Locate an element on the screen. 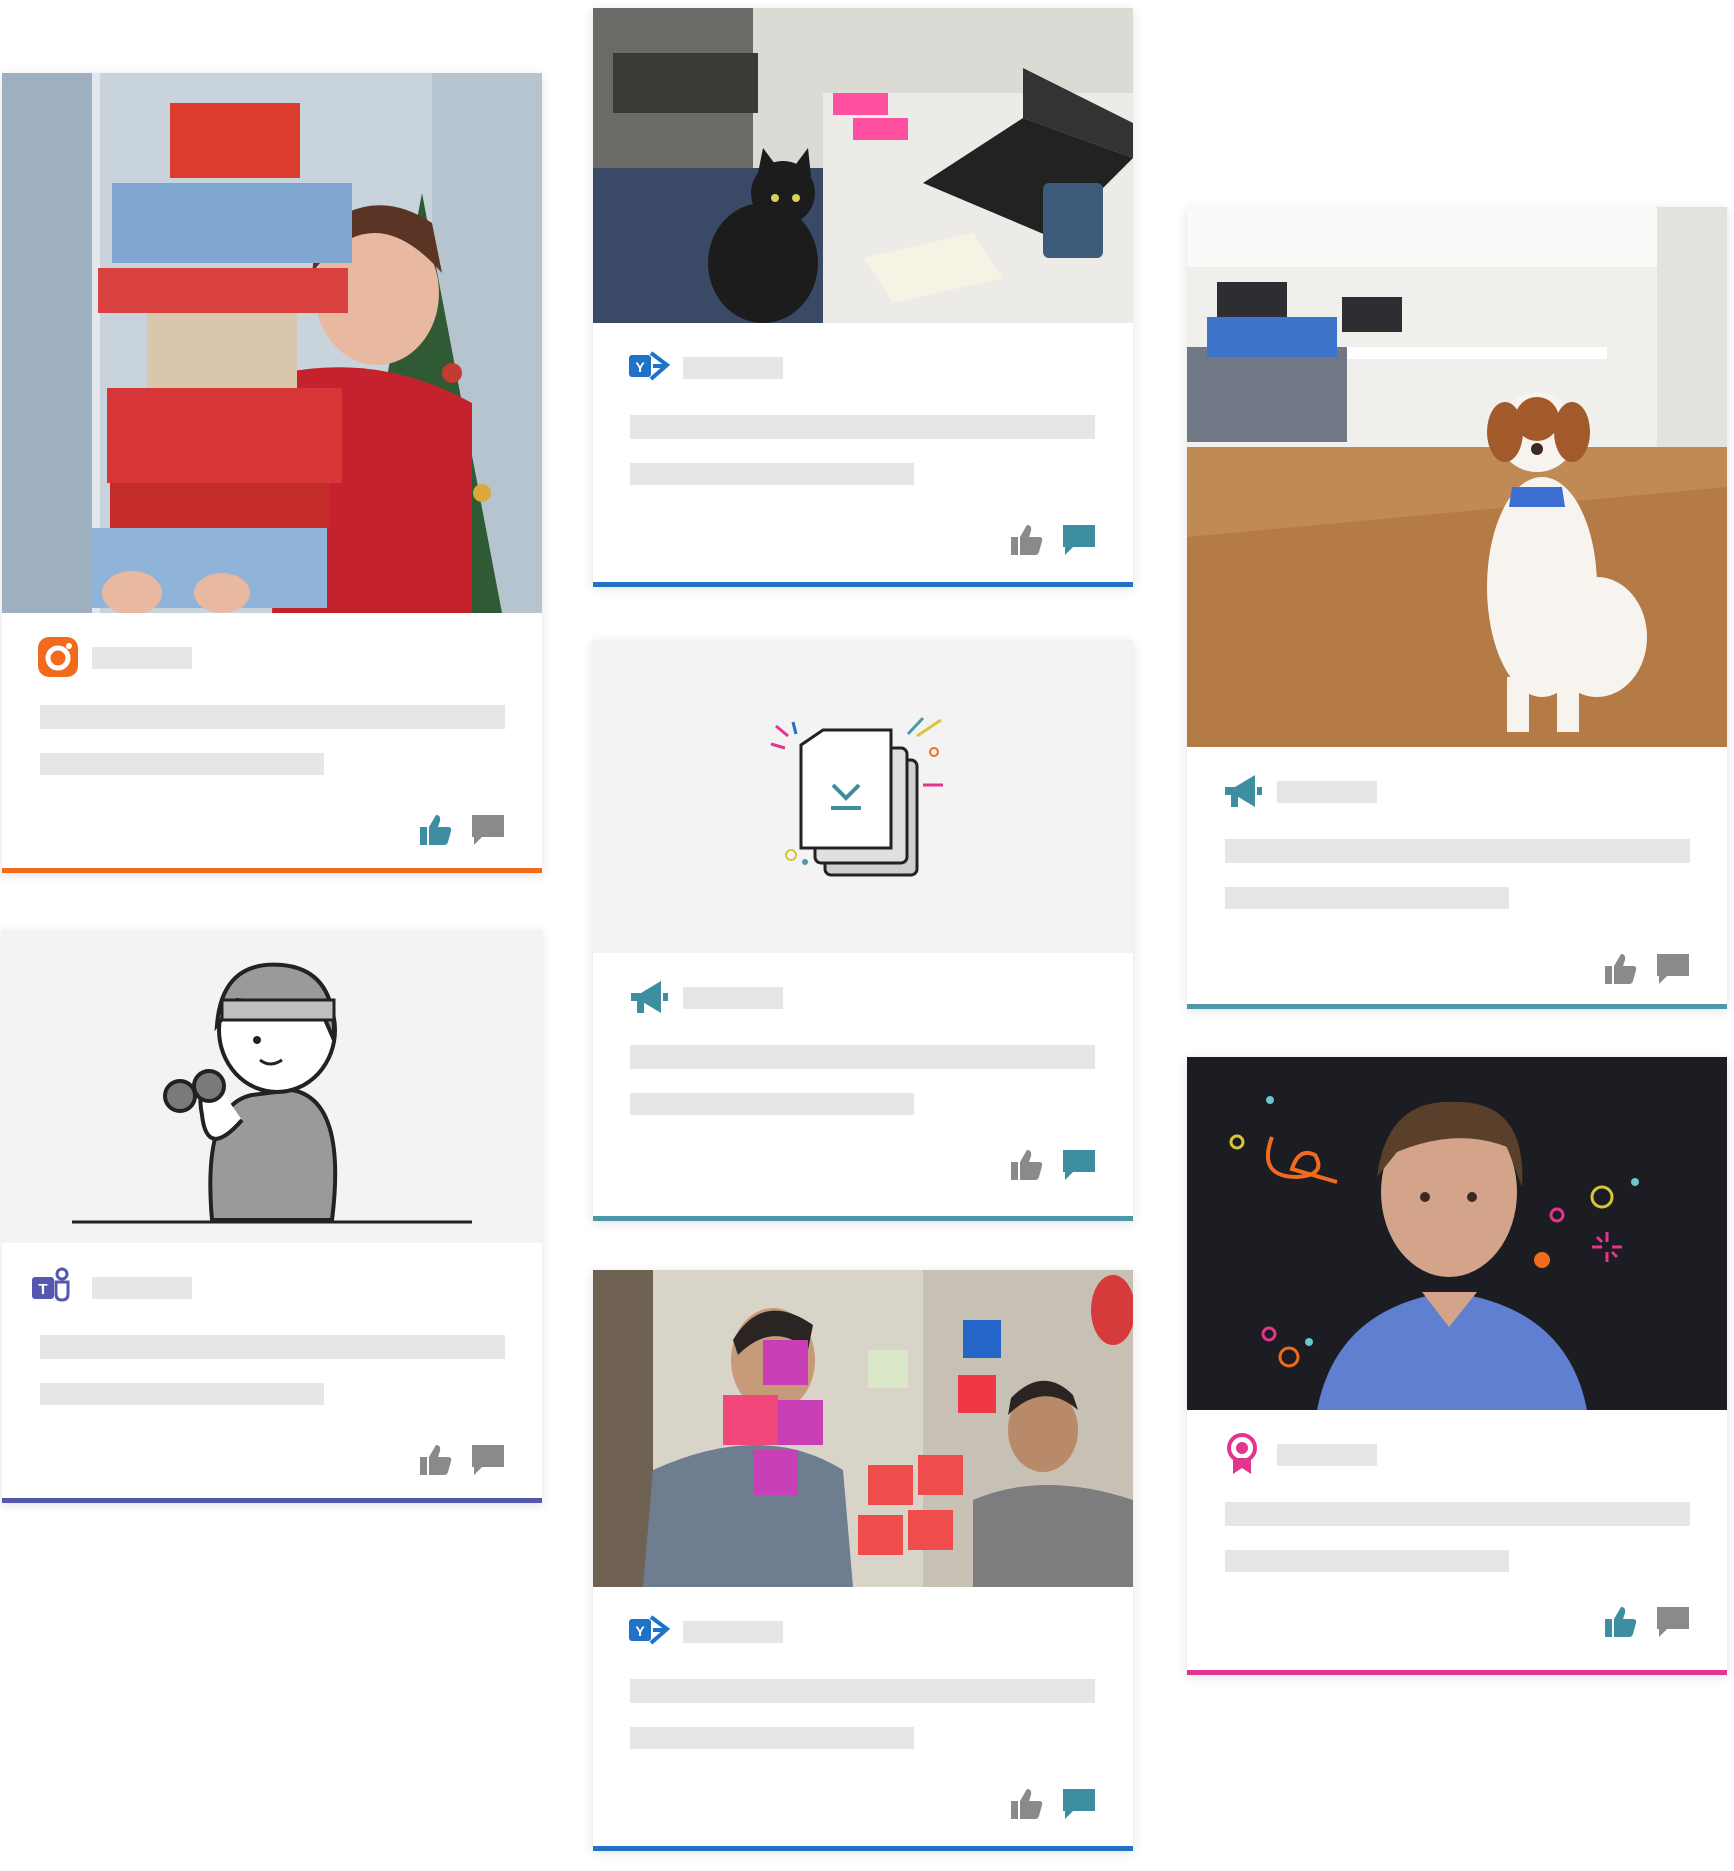 The width and height of the screenshot is (1734, 1871). feed-card-recognition is located at coordinates (1457, 1366).